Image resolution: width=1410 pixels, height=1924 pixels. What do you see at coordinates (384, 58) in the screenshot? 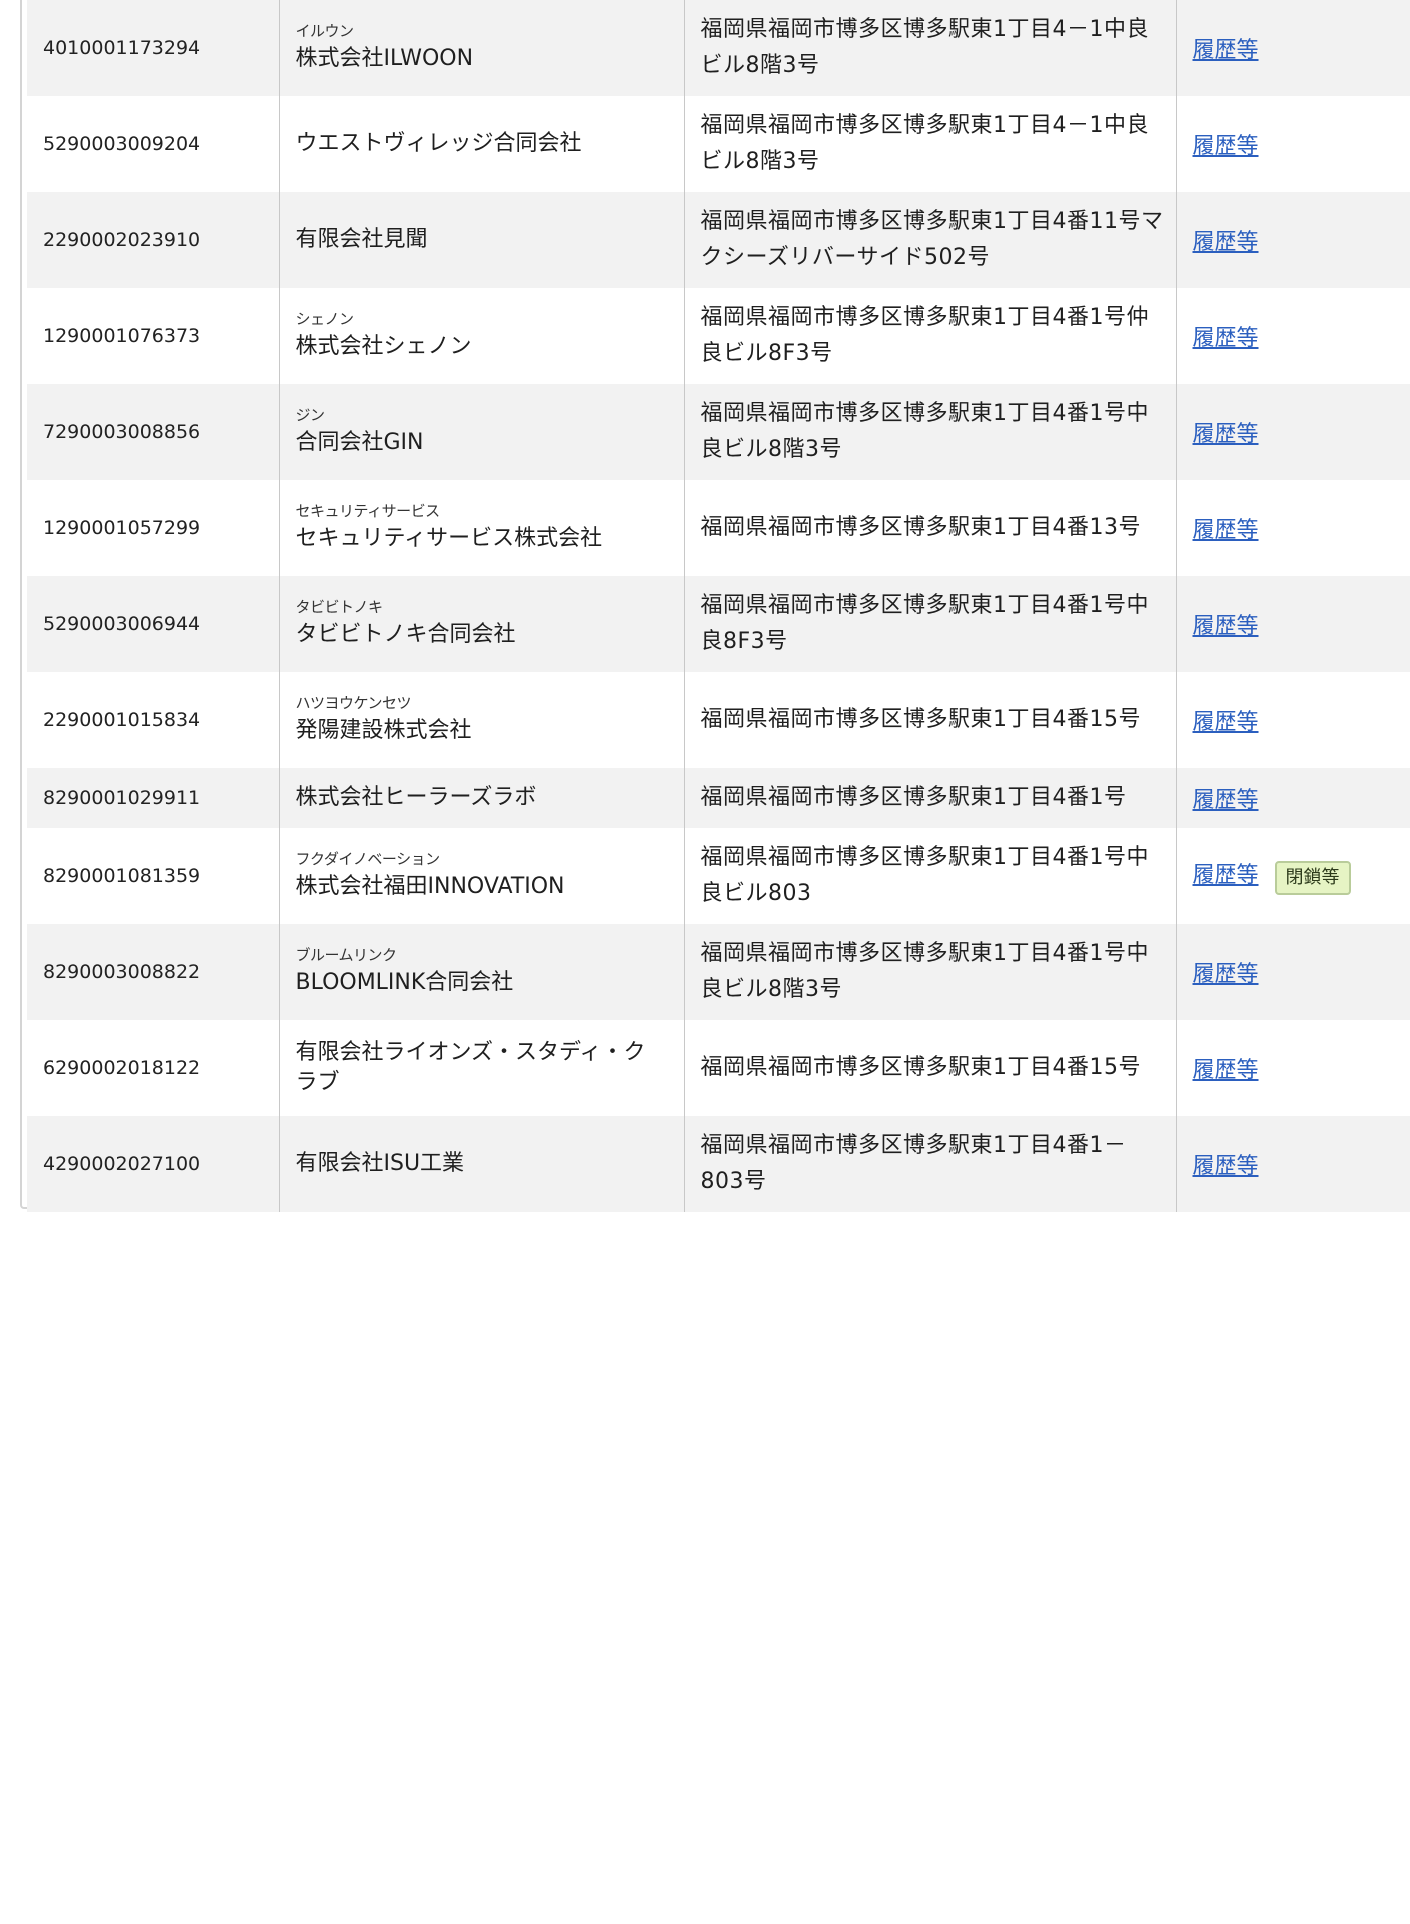
I see `corporate-name: 株式会社ILWOON` at bounding box center [384, 58].